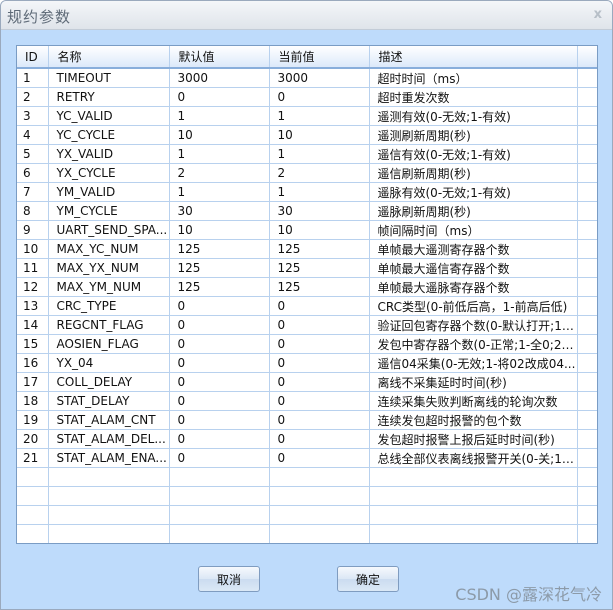 Image resolution: width=613 pixels, height=610 pixels. What do you see at coordinates (33, 344) in the screenshot?
I see `cell-id: 15` at bounding box center [33, 344].